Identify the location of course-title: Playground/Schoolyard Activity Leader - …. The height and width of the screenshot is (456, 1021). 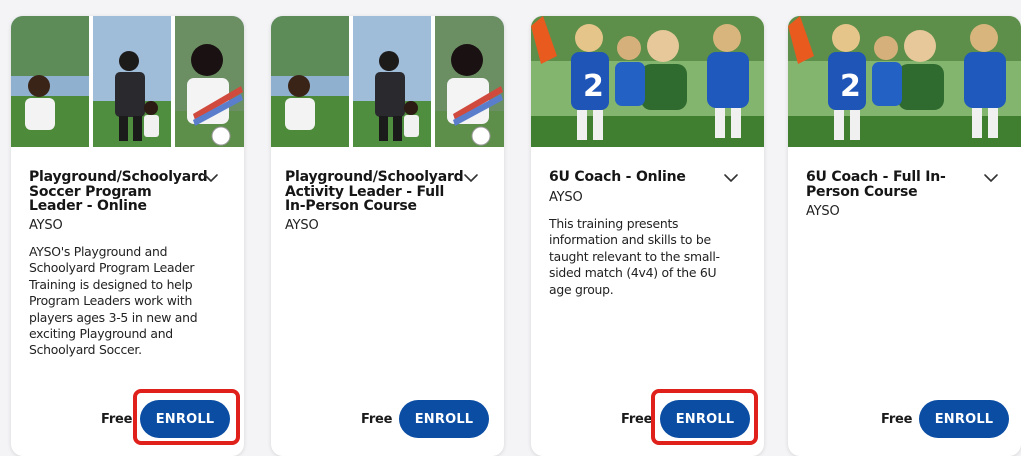
(374, 192).